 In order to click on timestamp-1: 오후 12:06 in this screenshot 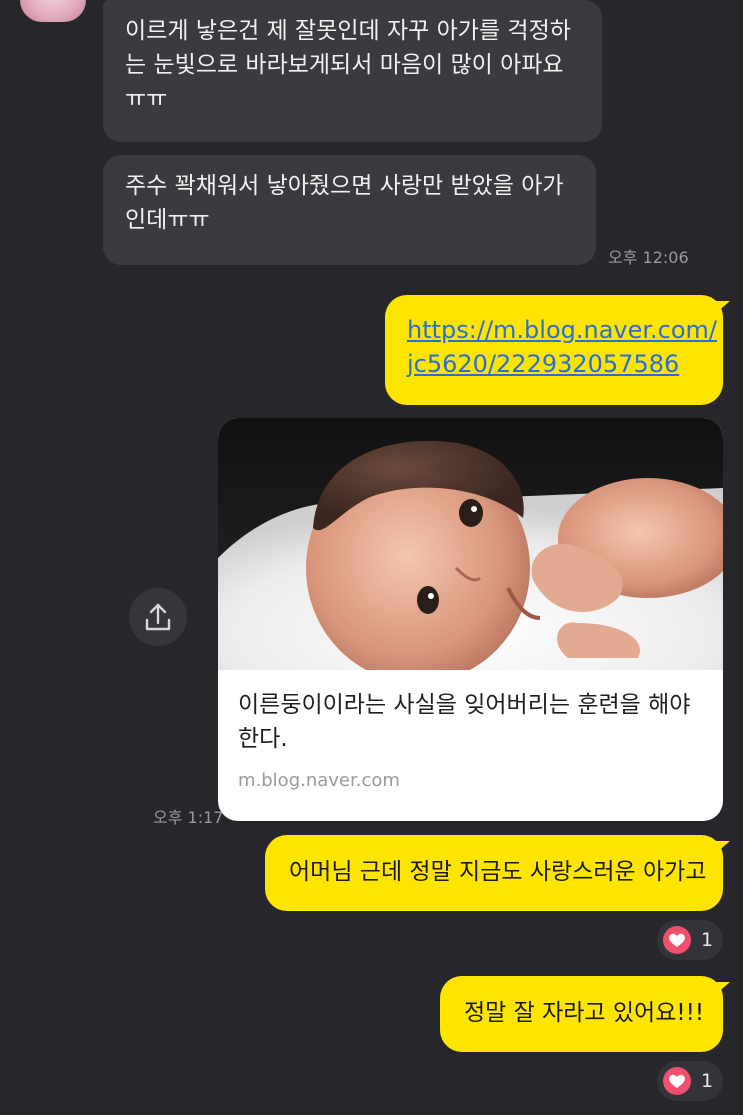, I will do `click(648, 257)`.